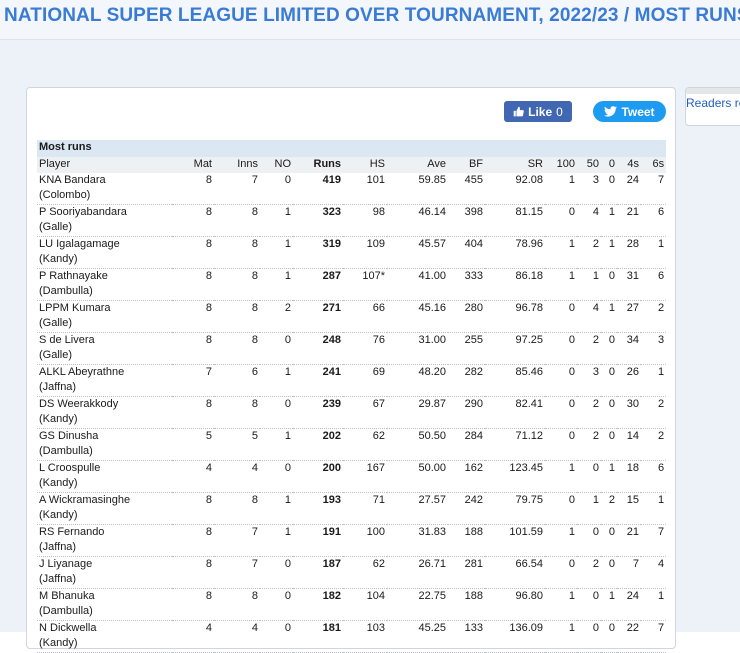 Image resolution: width=740 pixels, height=653 pixels. What do you see at coordinates (318, 316) in the screenshot?
I see `stat-runs: 271` at bounding box center [318, 316].